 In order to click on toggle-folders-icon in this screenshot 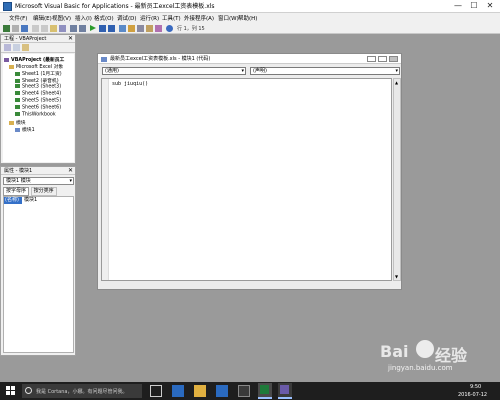, I will do `click(25, 47)`.